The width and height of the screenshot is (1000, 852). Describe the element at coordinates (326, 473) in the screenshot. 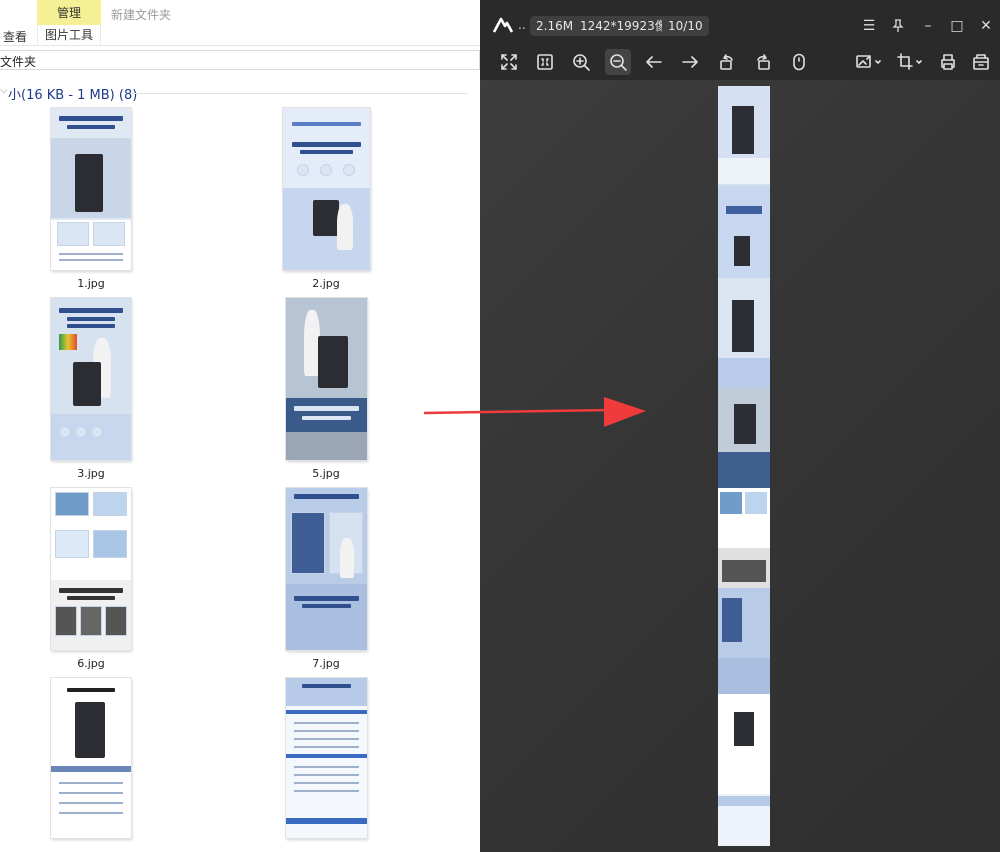

I see `file-name: 5.jpg` at that location.